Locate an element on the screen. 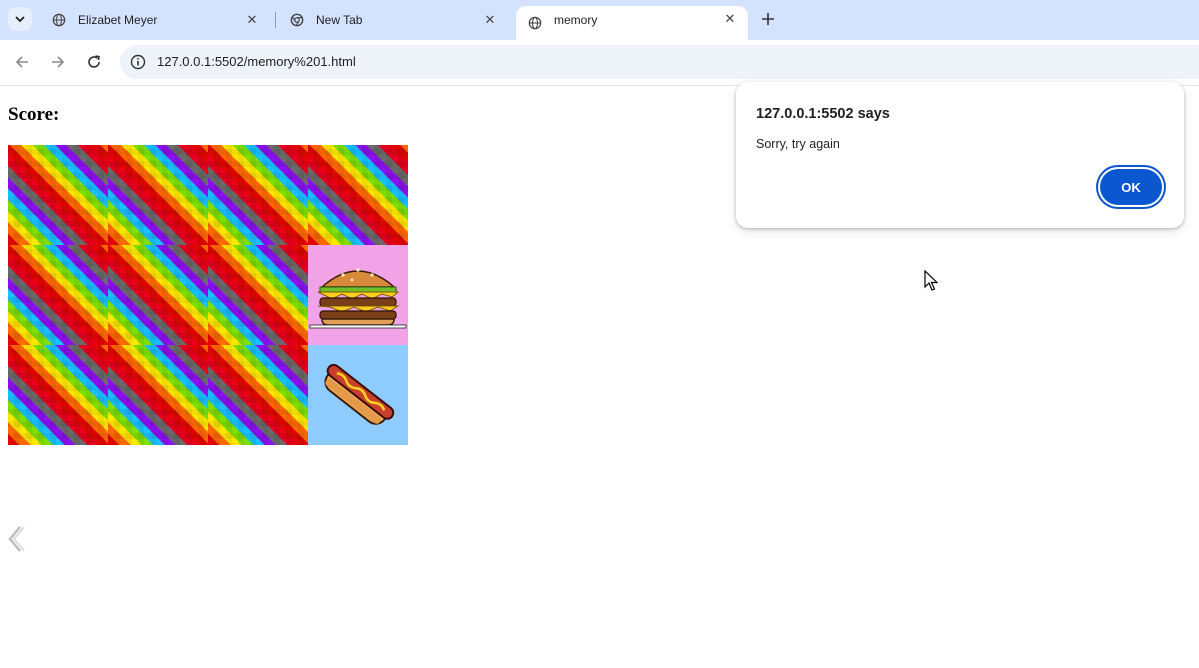  dialog-title: 127.0.0.1:5502 says is located at coordinates (823, 114).